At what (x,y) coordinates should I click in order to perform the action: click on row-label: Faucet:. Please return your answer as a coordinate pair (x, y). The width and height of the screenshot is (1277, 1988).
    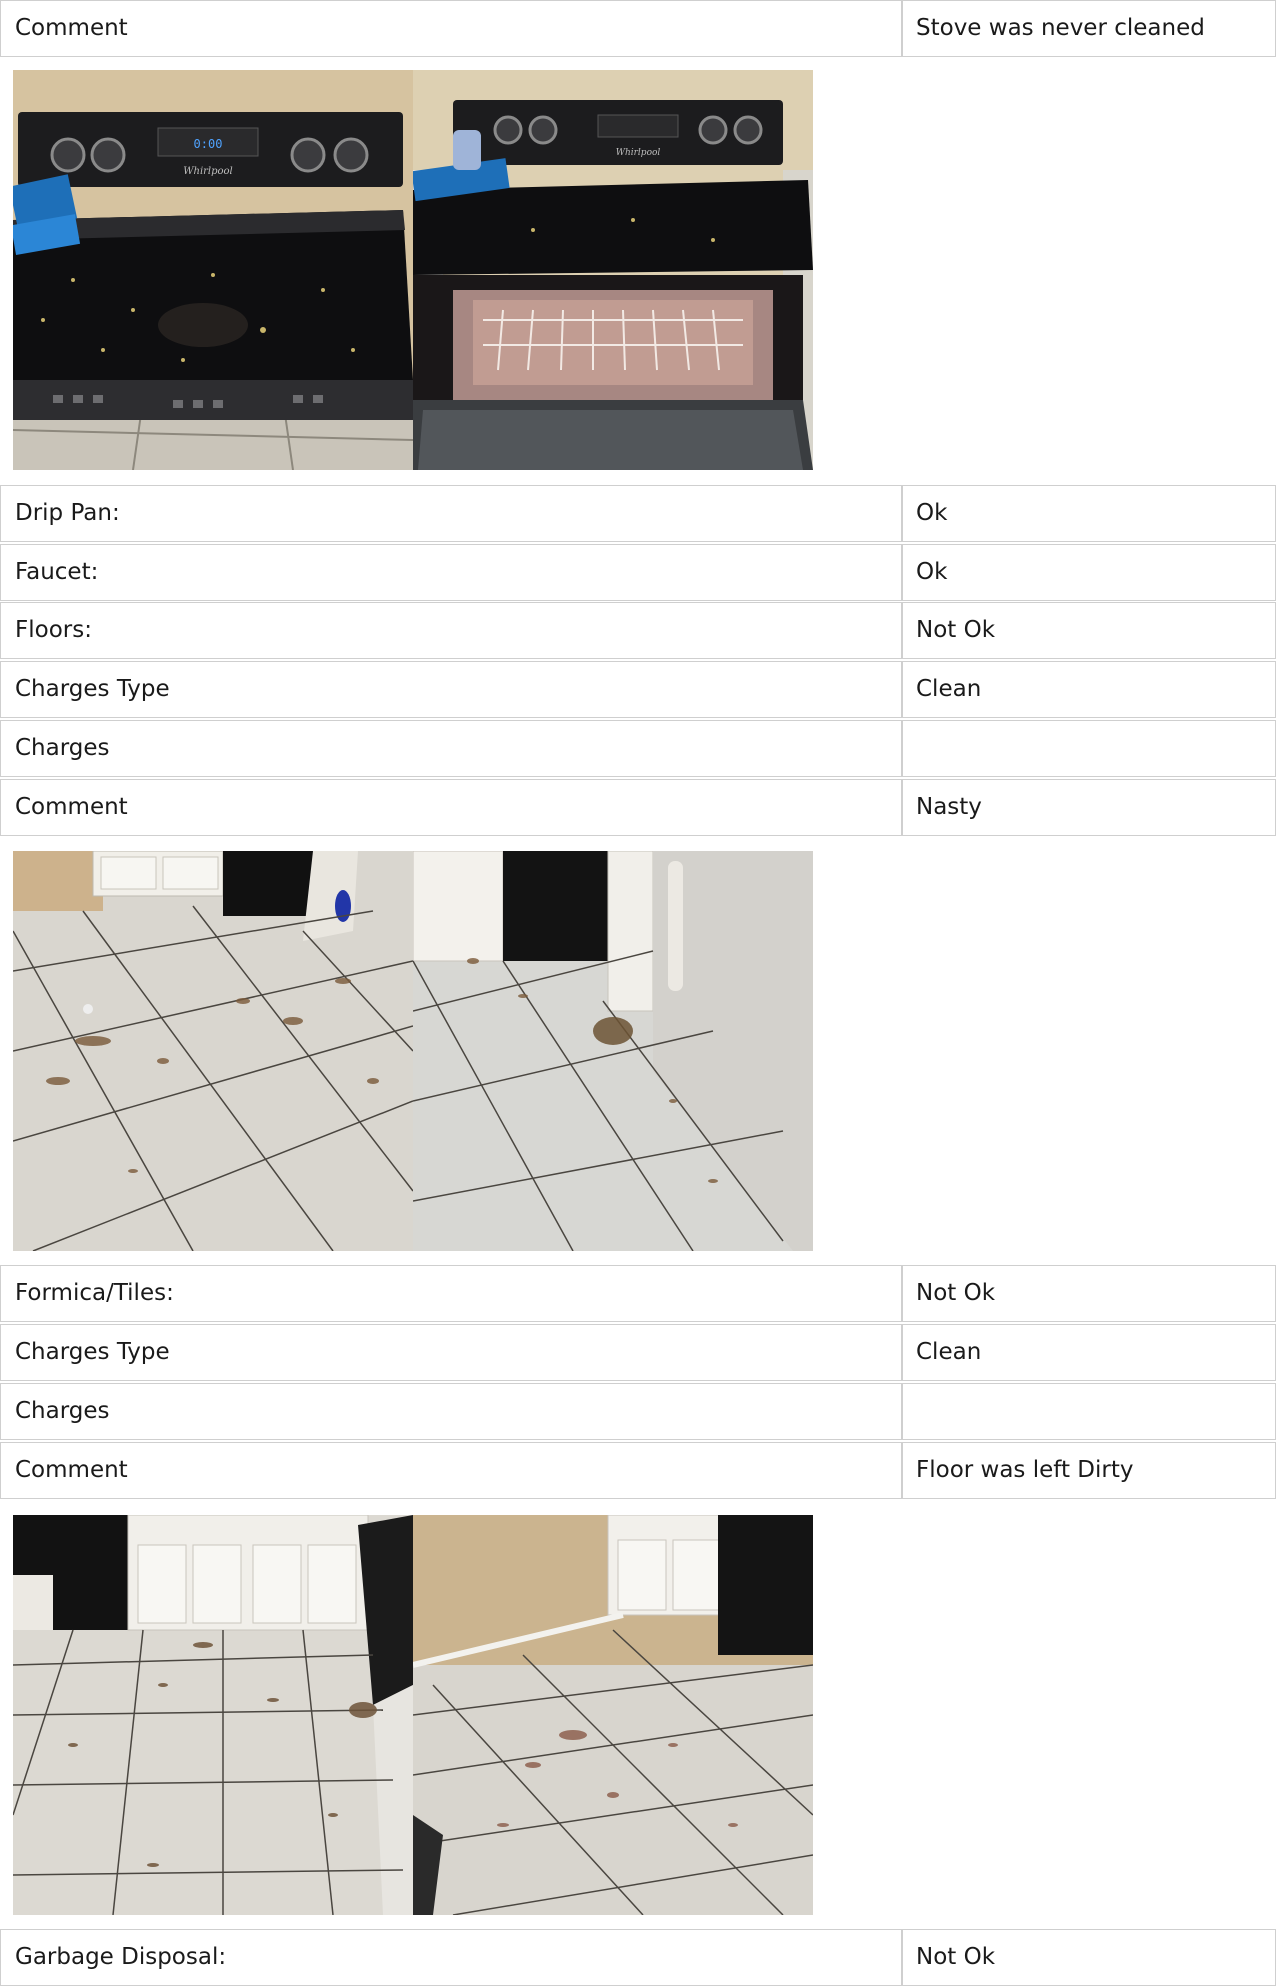
    Looking at the image, I should click on (57, 572).